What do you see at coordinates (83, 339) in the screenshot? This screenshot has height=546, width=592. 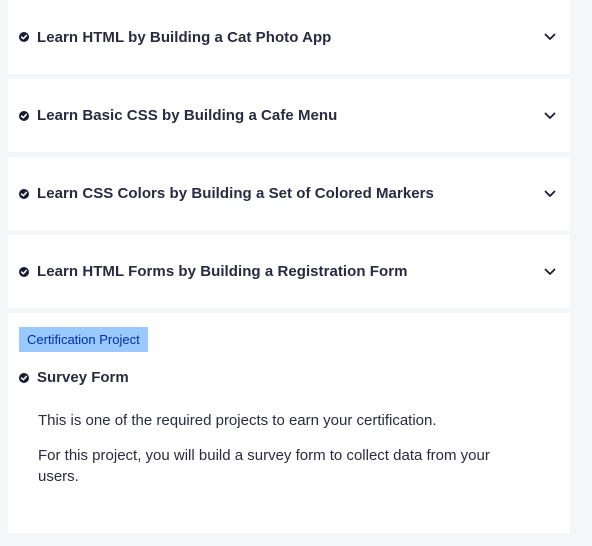 I see `certification-badge: Certification Project` at bounding box center [83, 339].